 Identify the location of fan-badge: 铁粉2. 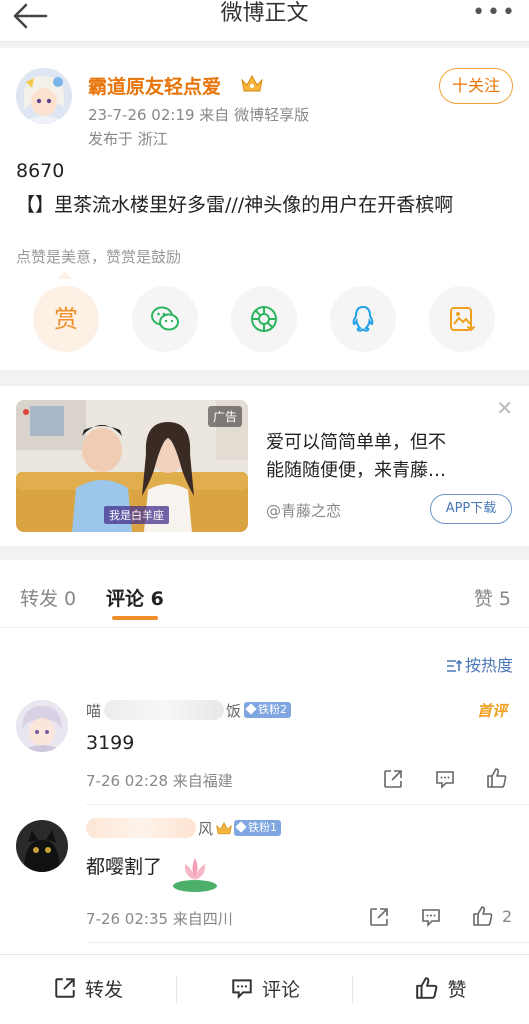
(267, 710).